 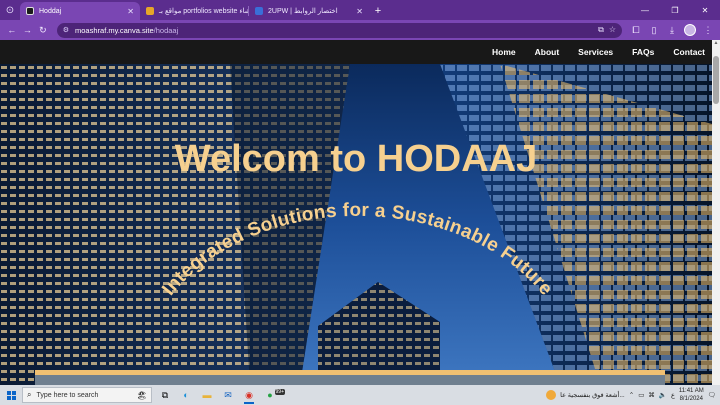 What do you see at coordinates (673, 395) in the screenshot?
I see `input-language: ع` at bounding box center [673, 395].